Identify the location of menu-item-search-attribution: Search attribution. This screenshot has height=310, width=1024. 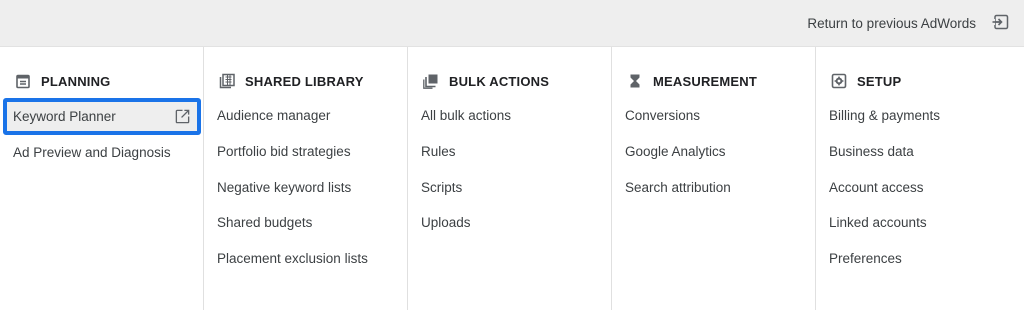
(714, 187).